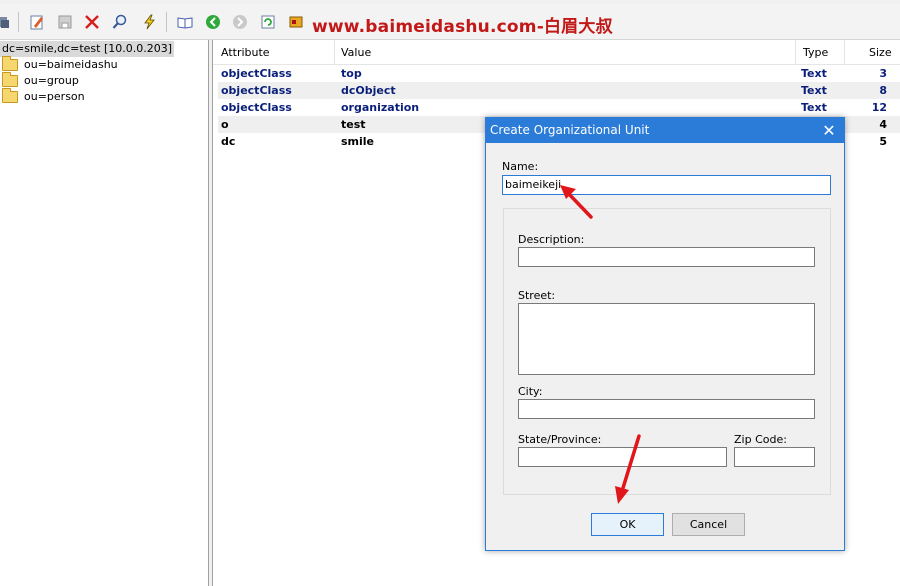  Describe the element at coordinates (240, 22) in the screenshot. I see `forward-icon` at that location.